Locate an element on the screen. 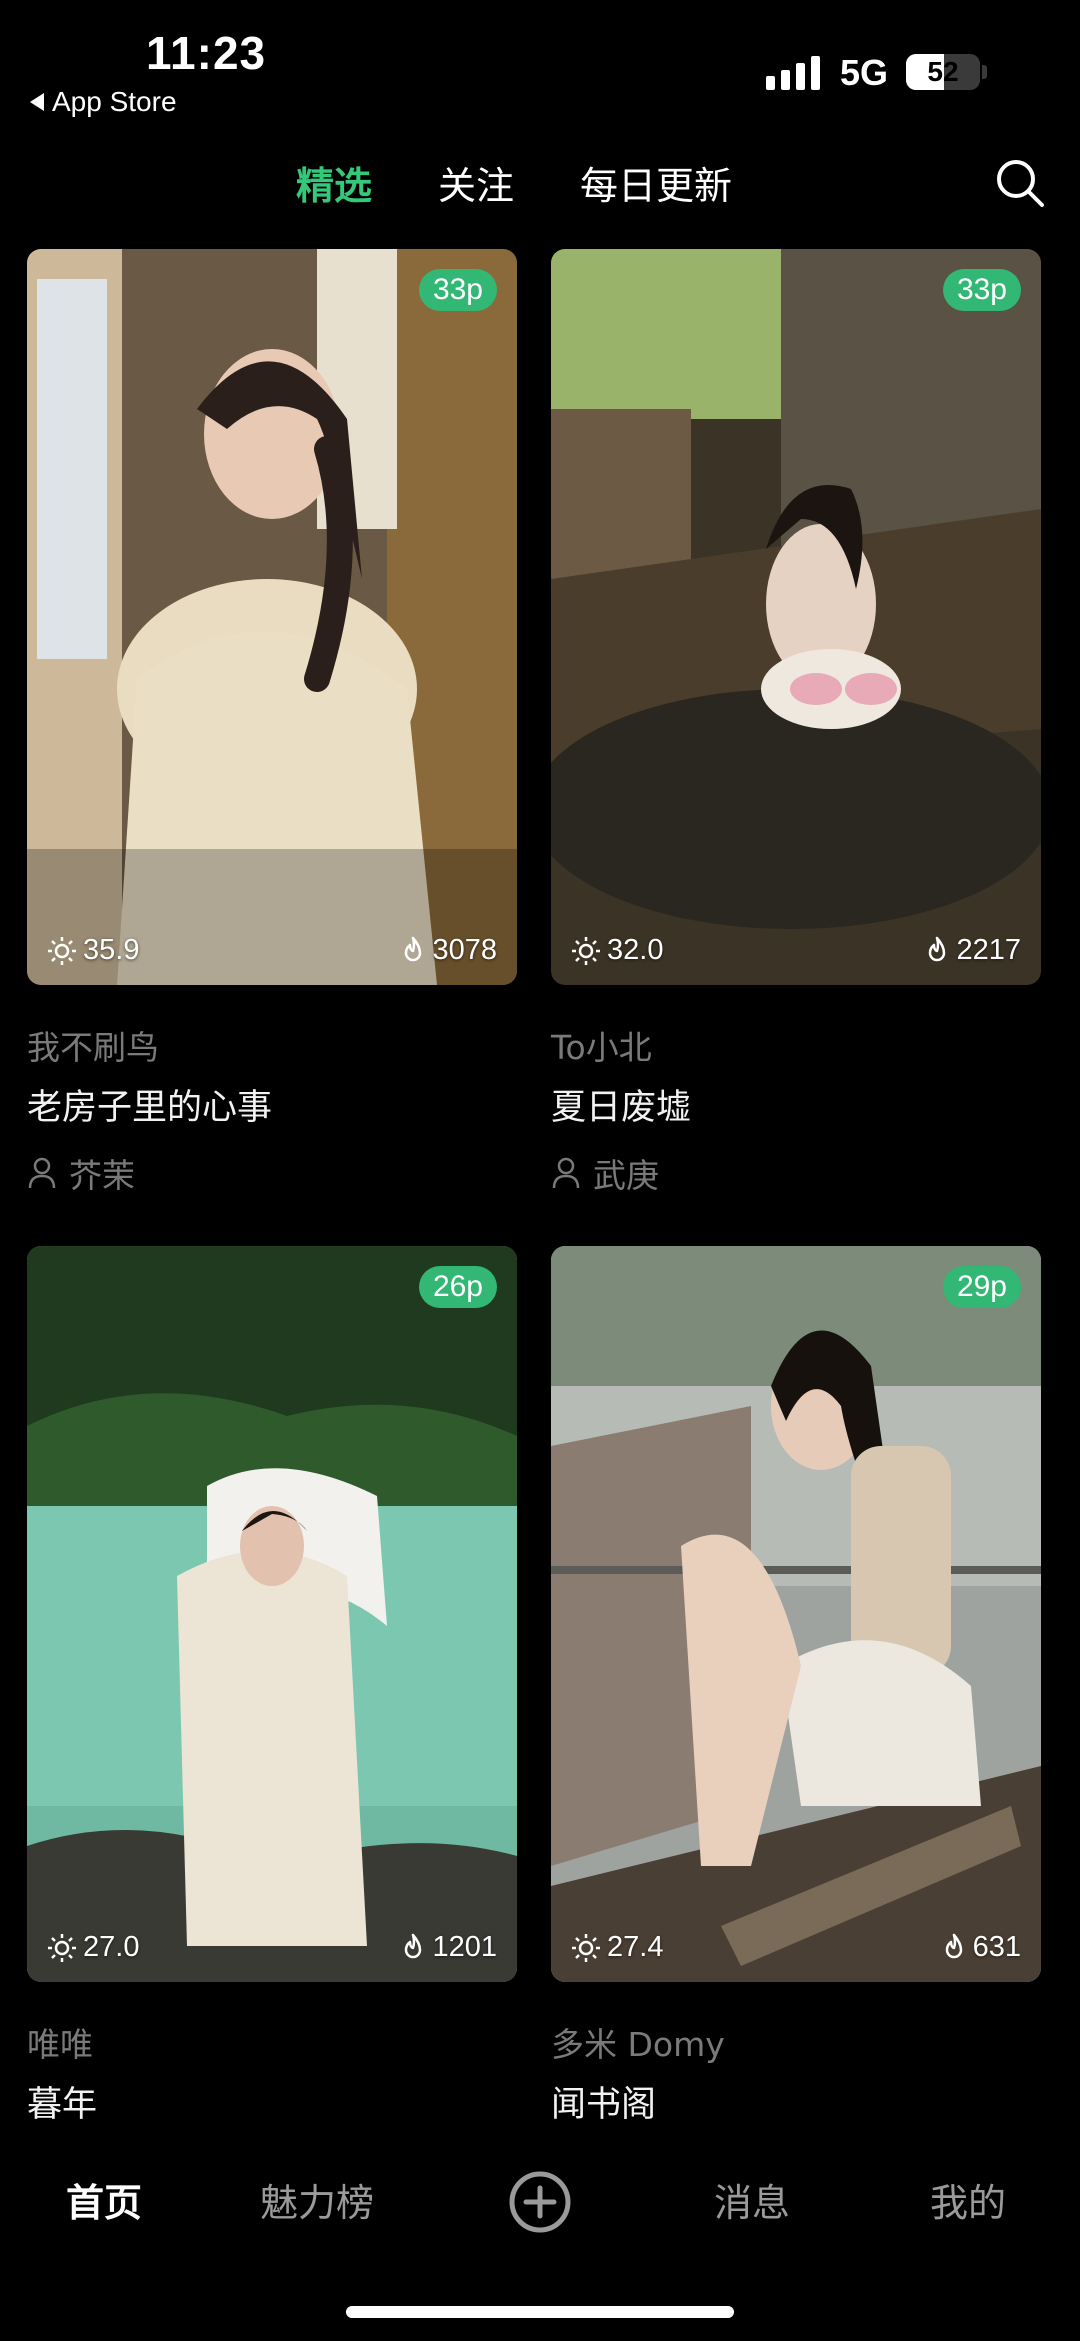 The image size is (1080, 2341). home-indicator is located at coordinates (540, 2312).